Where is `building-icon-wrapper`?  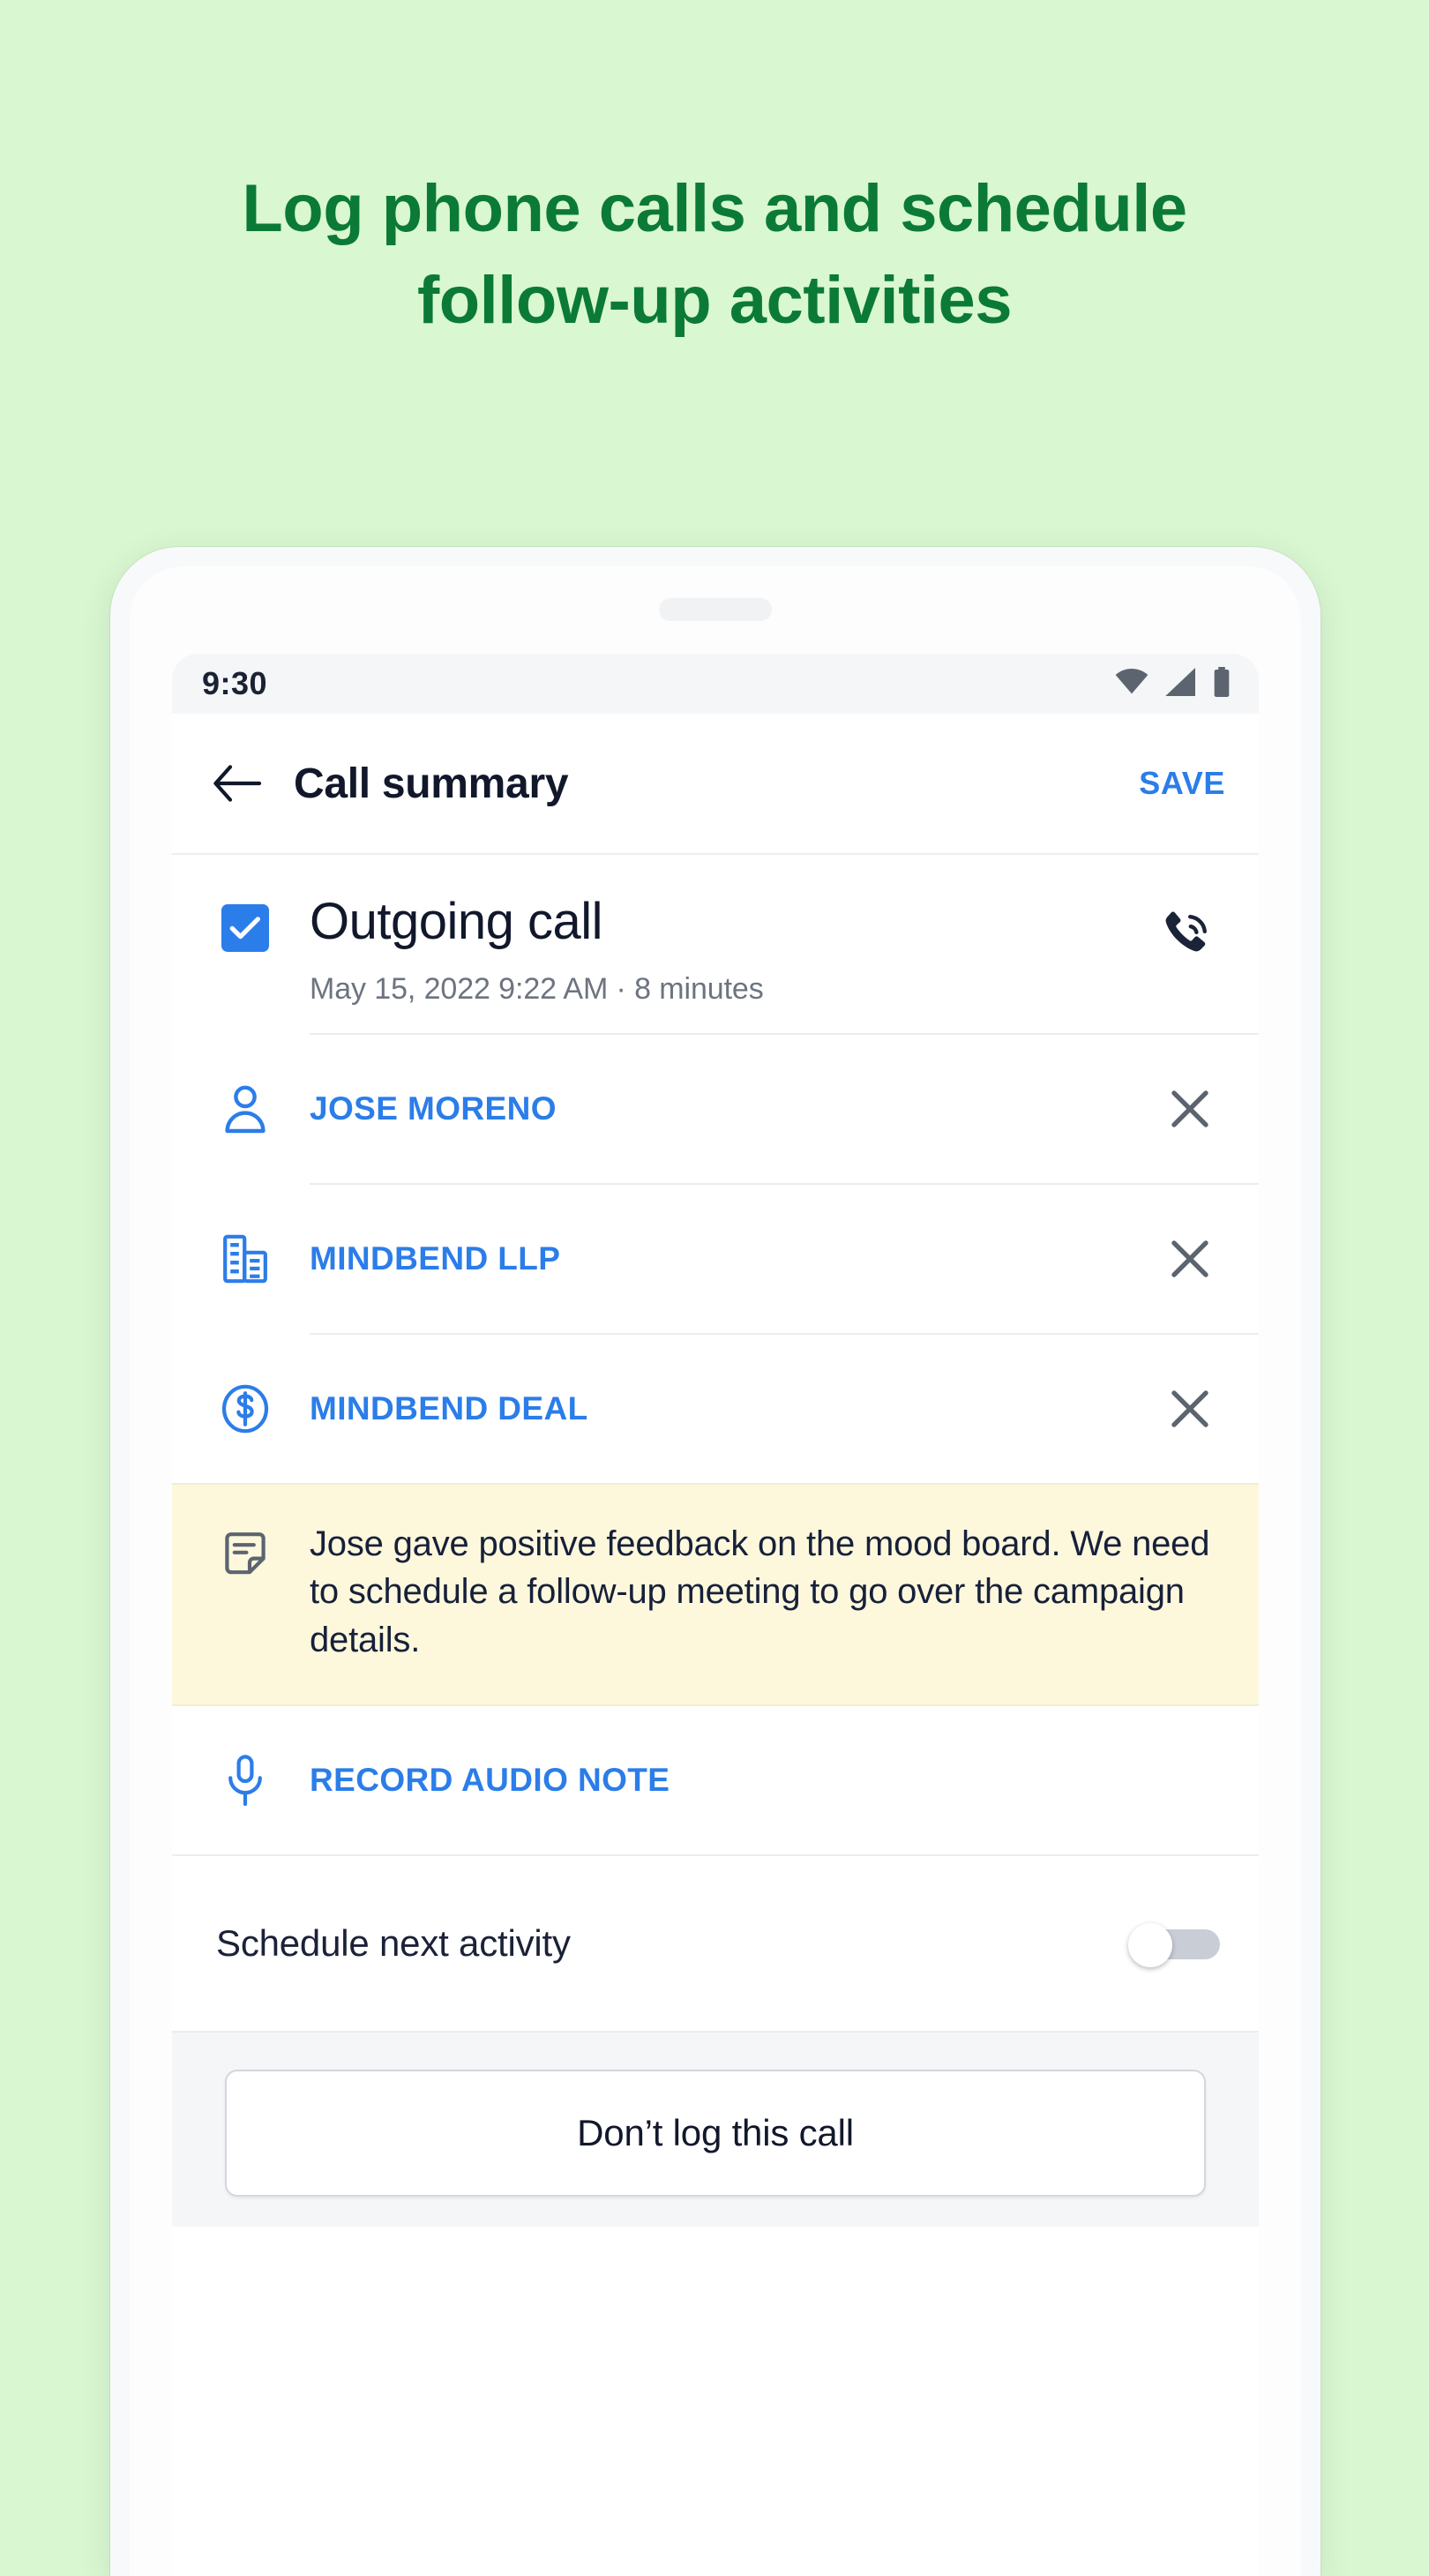
building-icon-wrapper is located at coordinates (245, 1258).